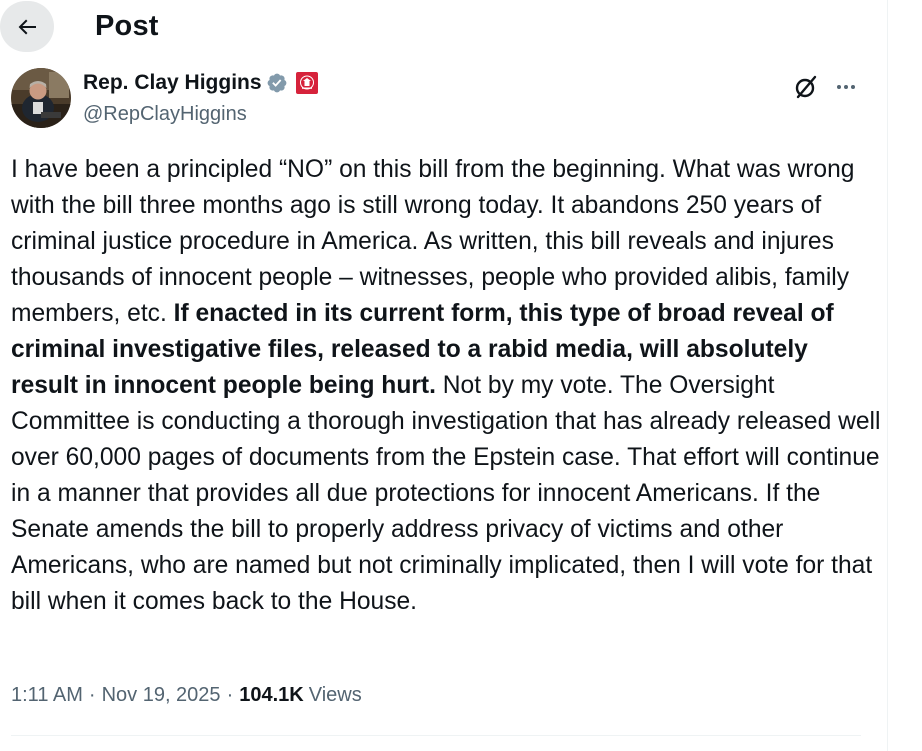  I want to click on house-of-representatives-seal-icon, so click(306, 83).